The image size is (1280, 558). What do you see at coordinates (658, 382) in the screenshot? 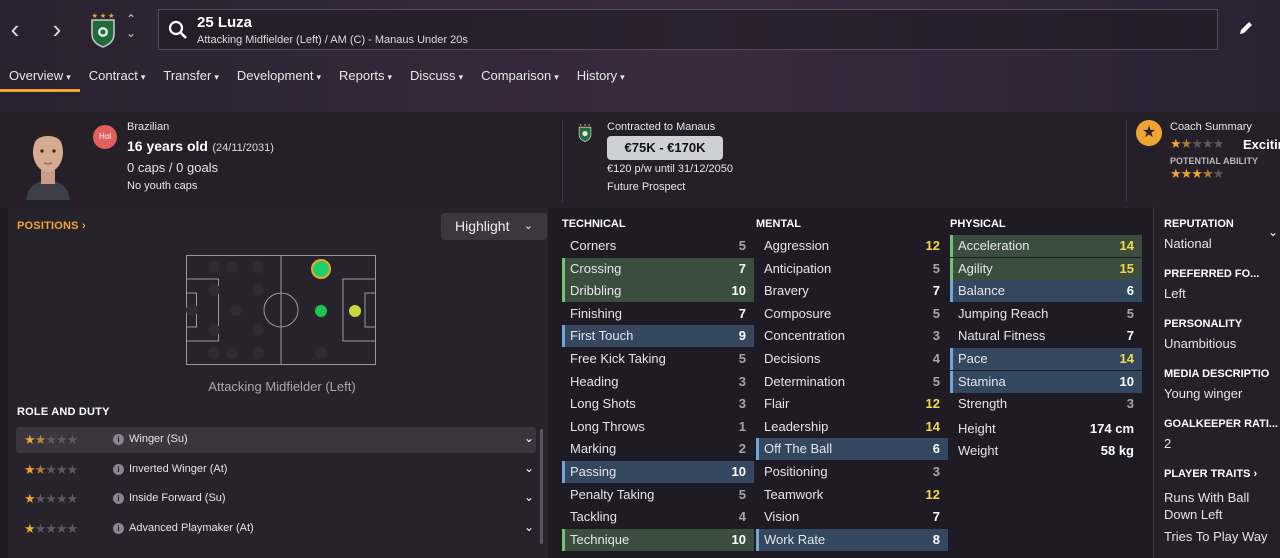
I see `attribute-row: Heading 3` at bounding box center [658, 382].